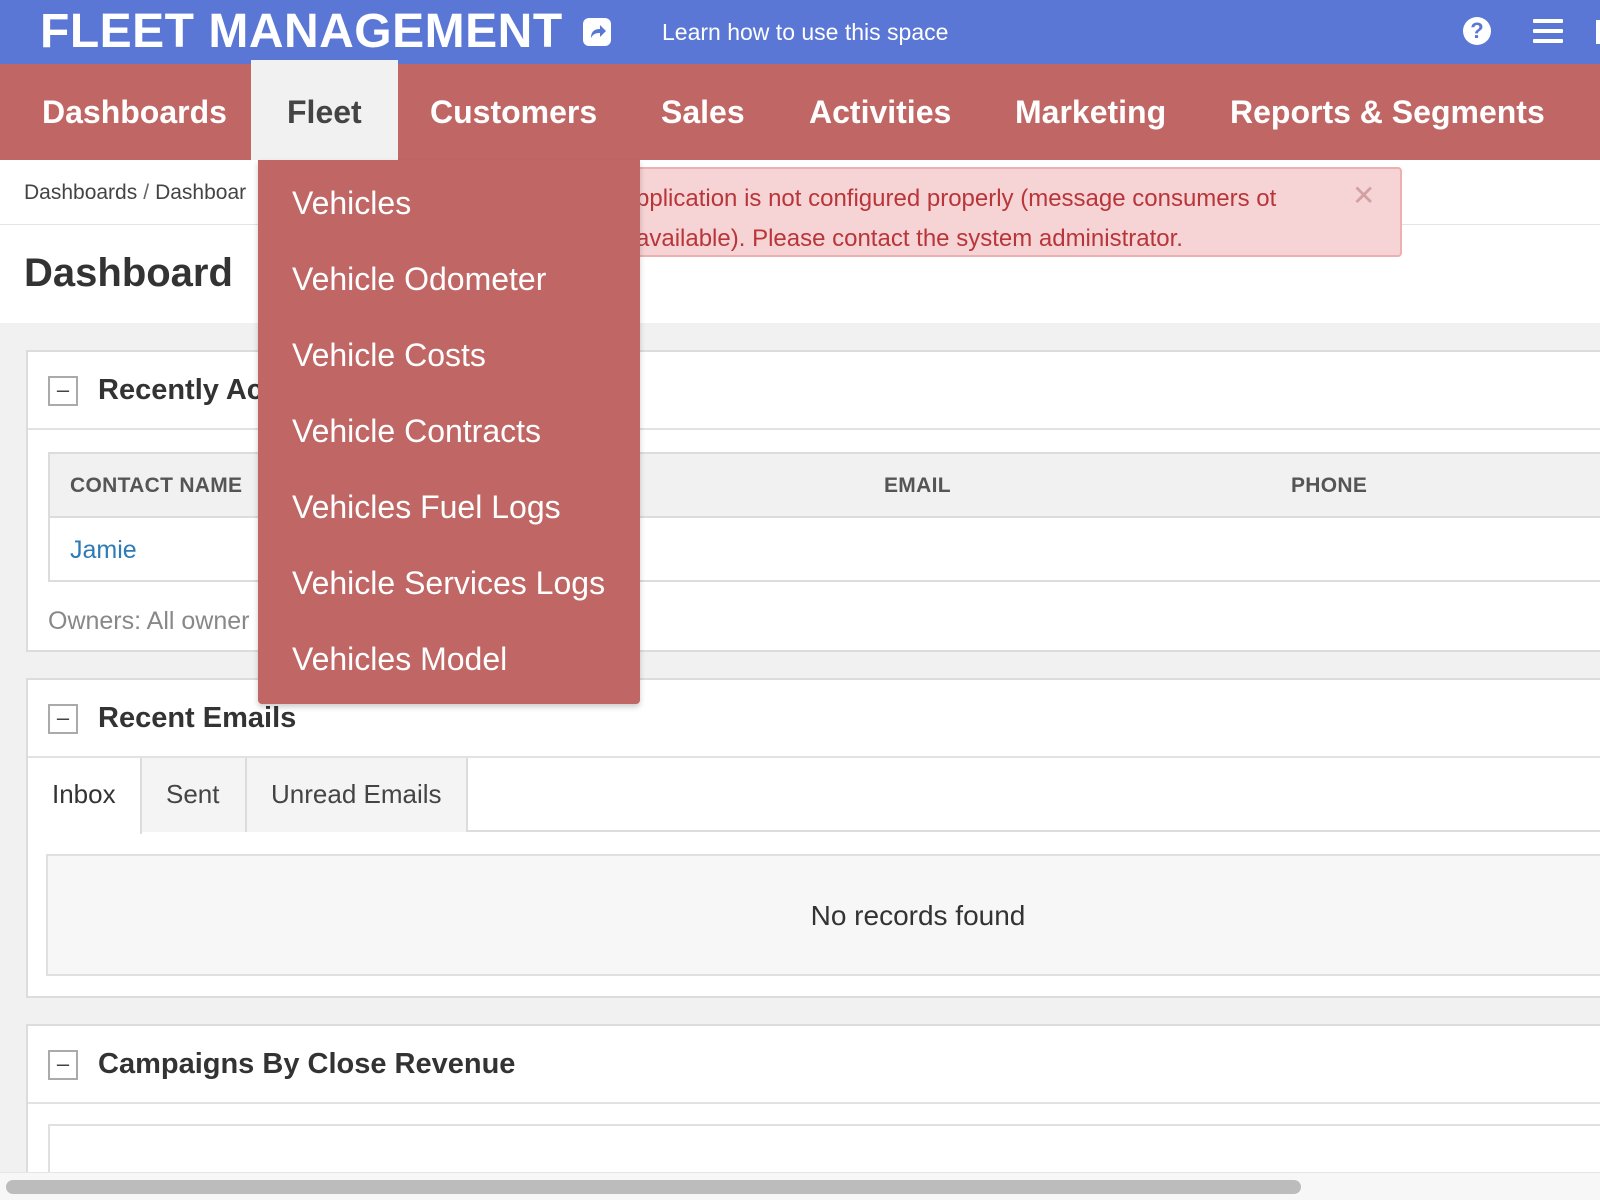  I want to click on column-contact-name: CONTACT NAME, so click(156, 486).